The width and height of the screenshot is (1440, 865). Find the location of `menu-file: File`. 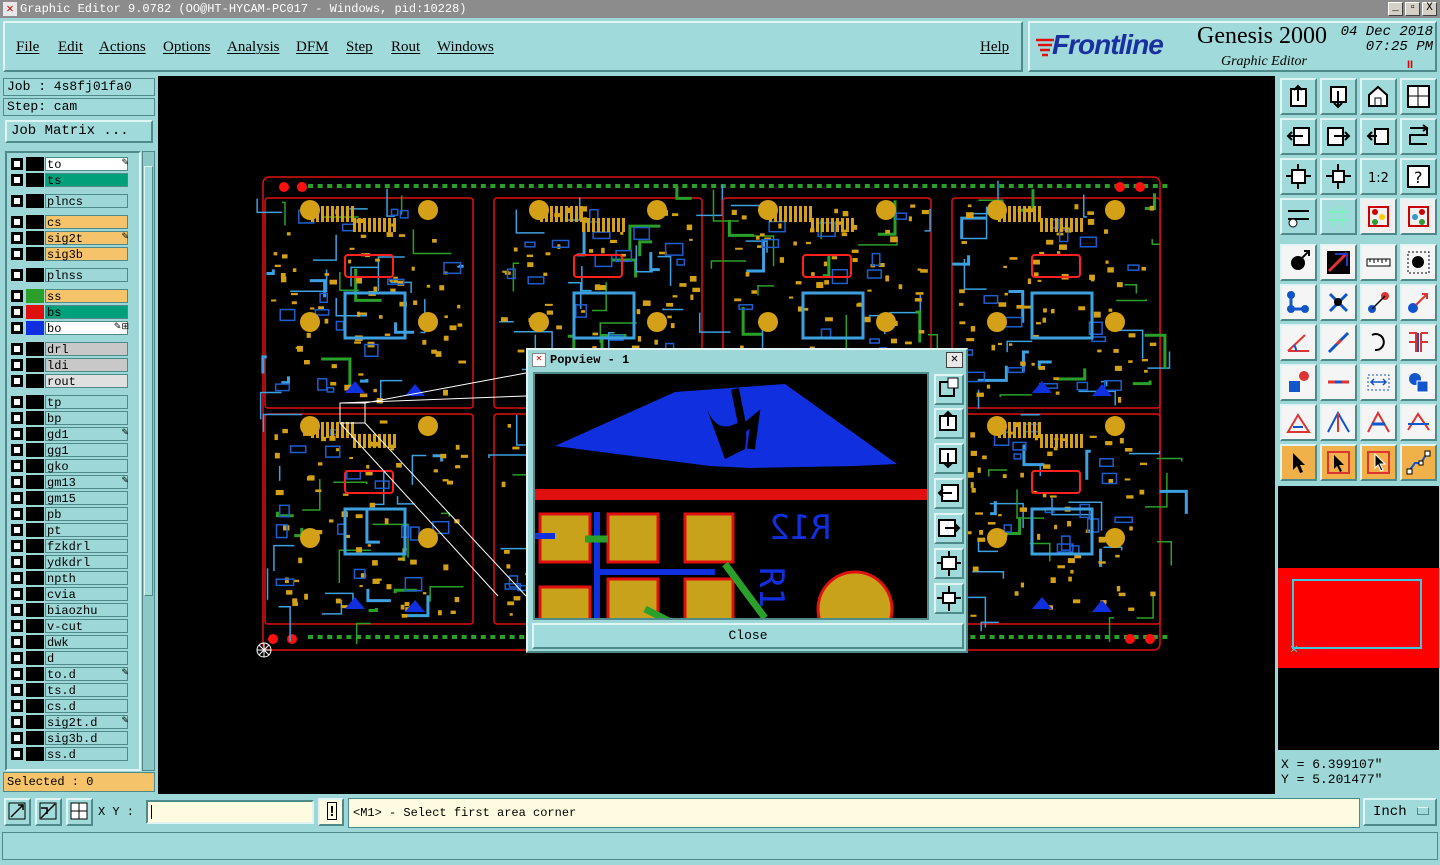

menu-file: File is located at coordinates (27, 47).